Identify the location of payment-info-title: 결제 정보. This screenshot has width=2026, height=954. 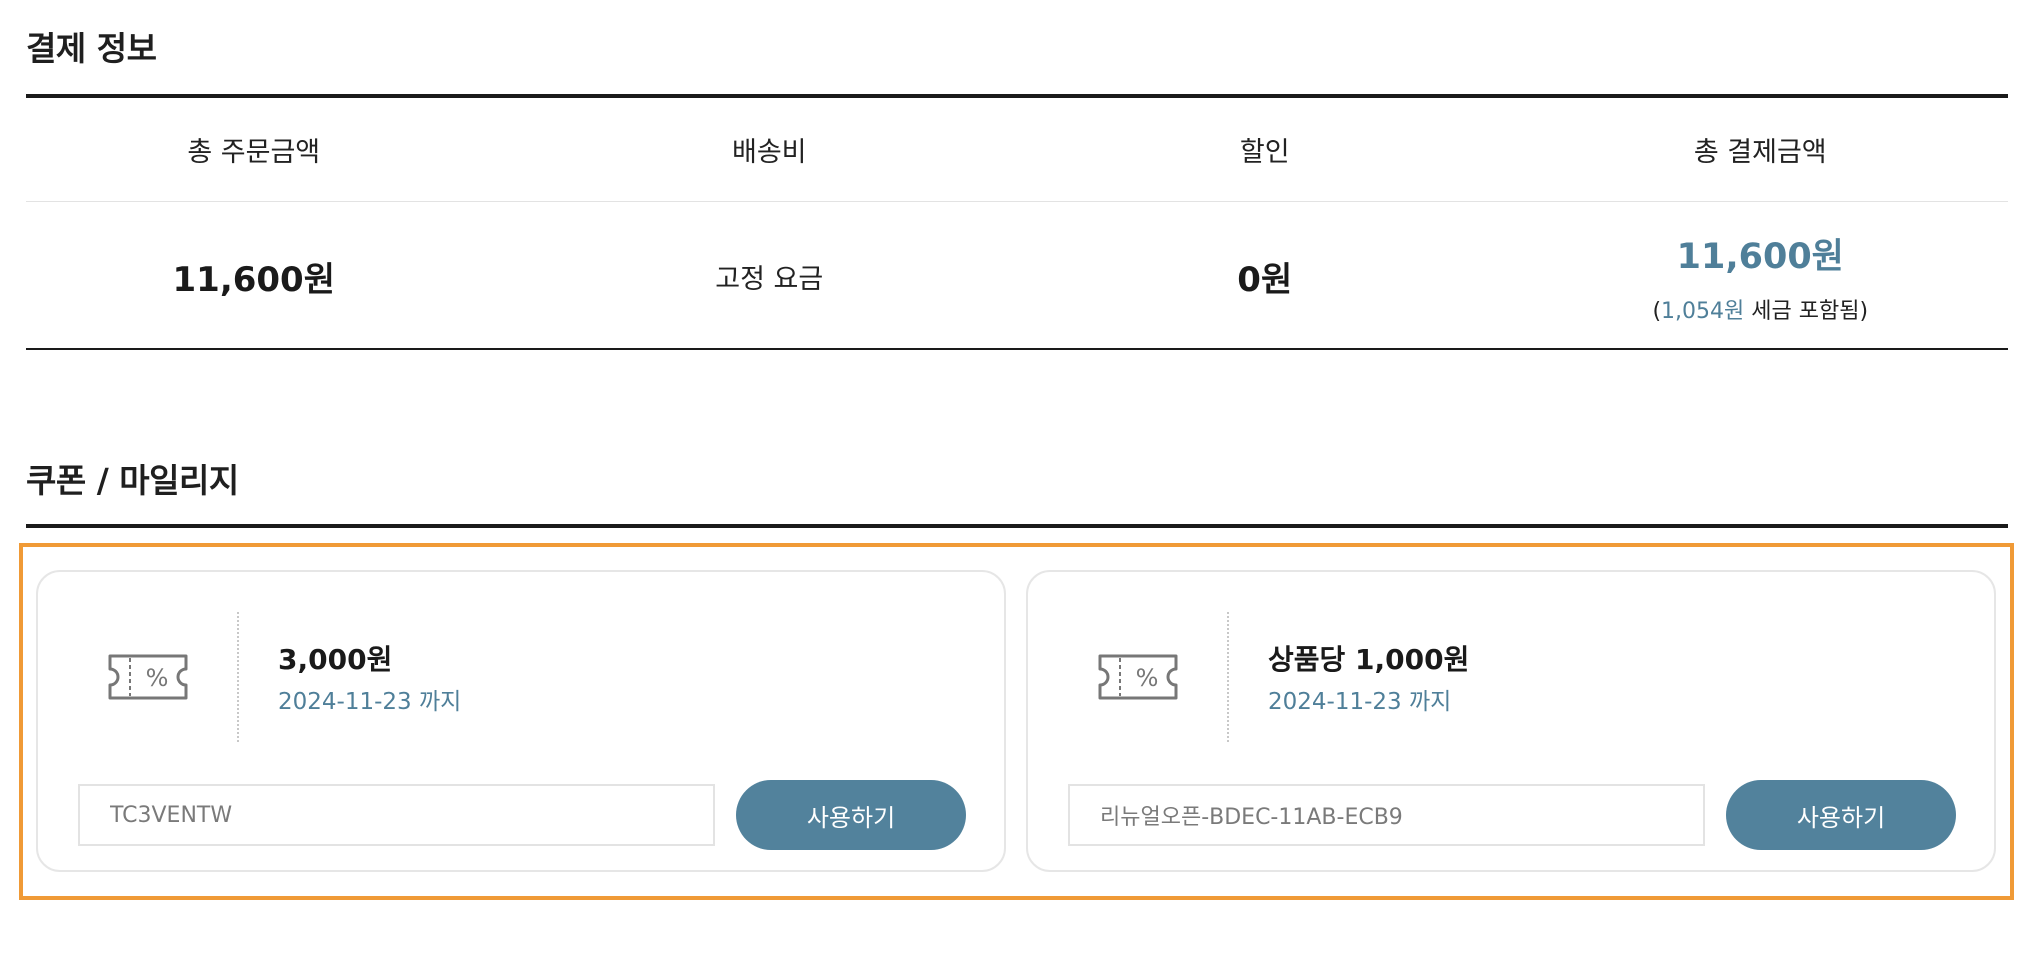
(91, 48).